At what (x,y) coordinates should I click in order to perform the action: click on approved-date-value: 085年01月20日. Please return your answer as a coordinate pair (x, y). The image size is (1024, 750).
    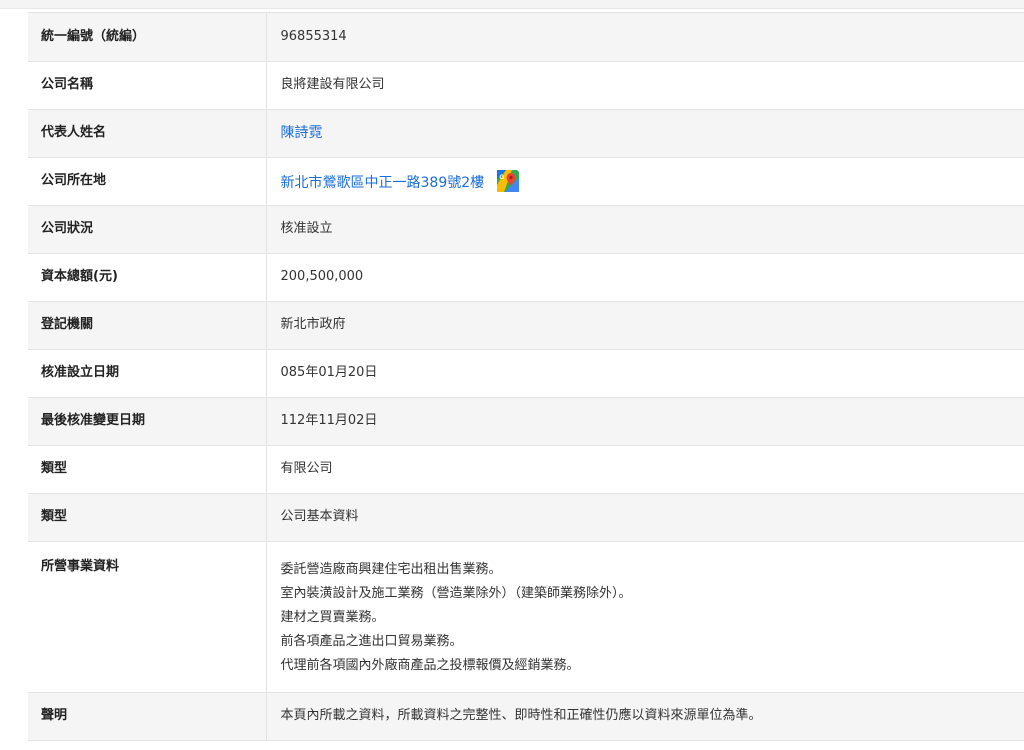
    Looking at the image, I should click on (645, 373).